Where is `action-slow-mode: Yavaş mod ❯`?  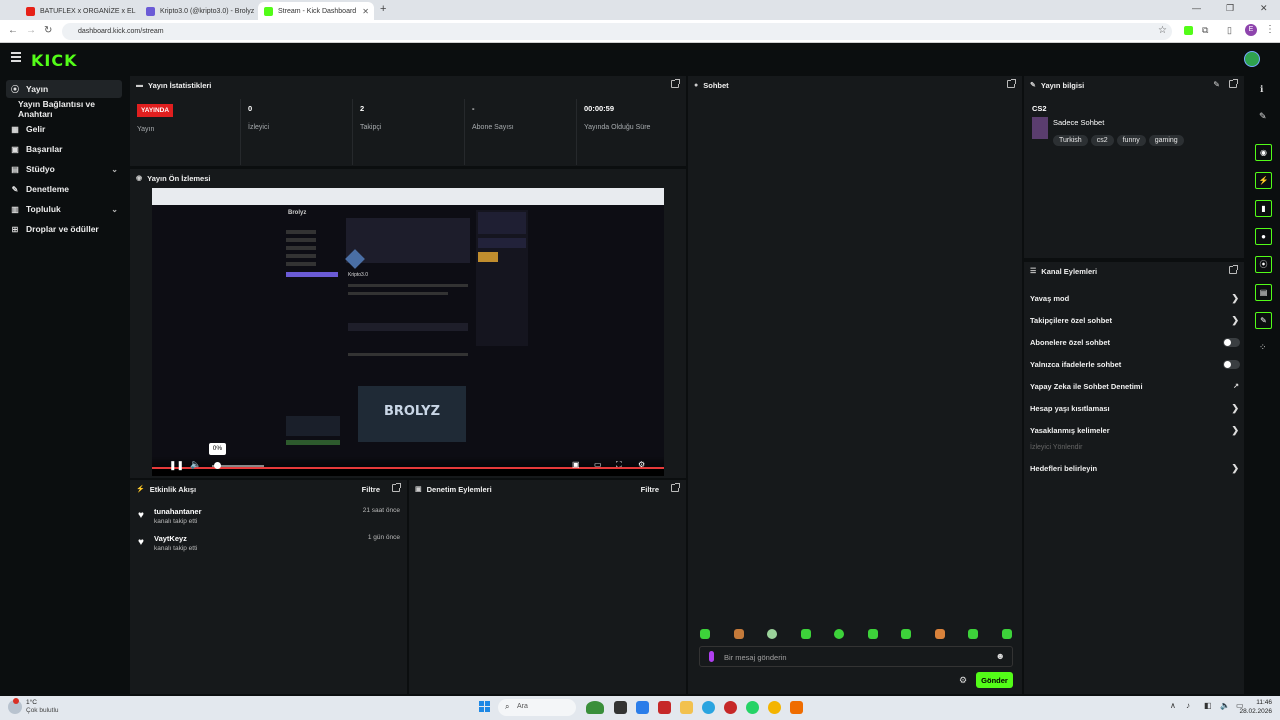 action-slow-mode: Yavaş mod ❯ is located at coordinates (1136, 298).